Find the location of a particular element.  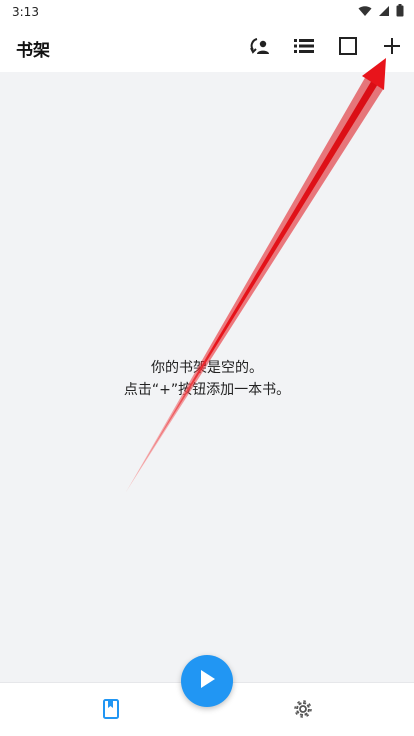

status-icons is located at coordinates (381, 12).